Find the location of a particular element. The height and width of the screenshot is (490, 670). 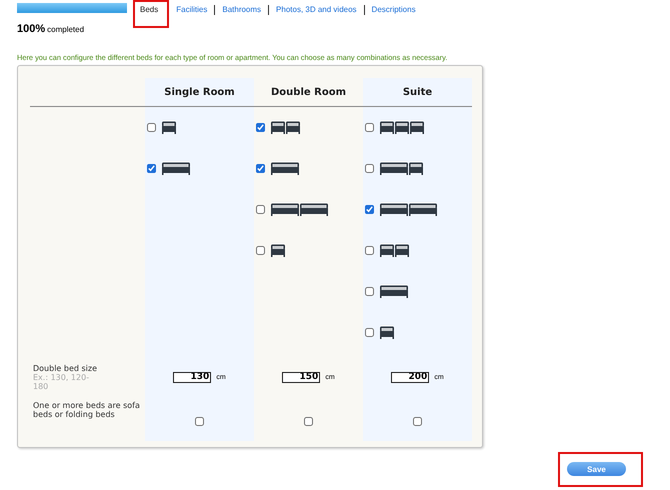

field-hint: Ex.: 130, 120-180 is located at coordinates (61, 381).